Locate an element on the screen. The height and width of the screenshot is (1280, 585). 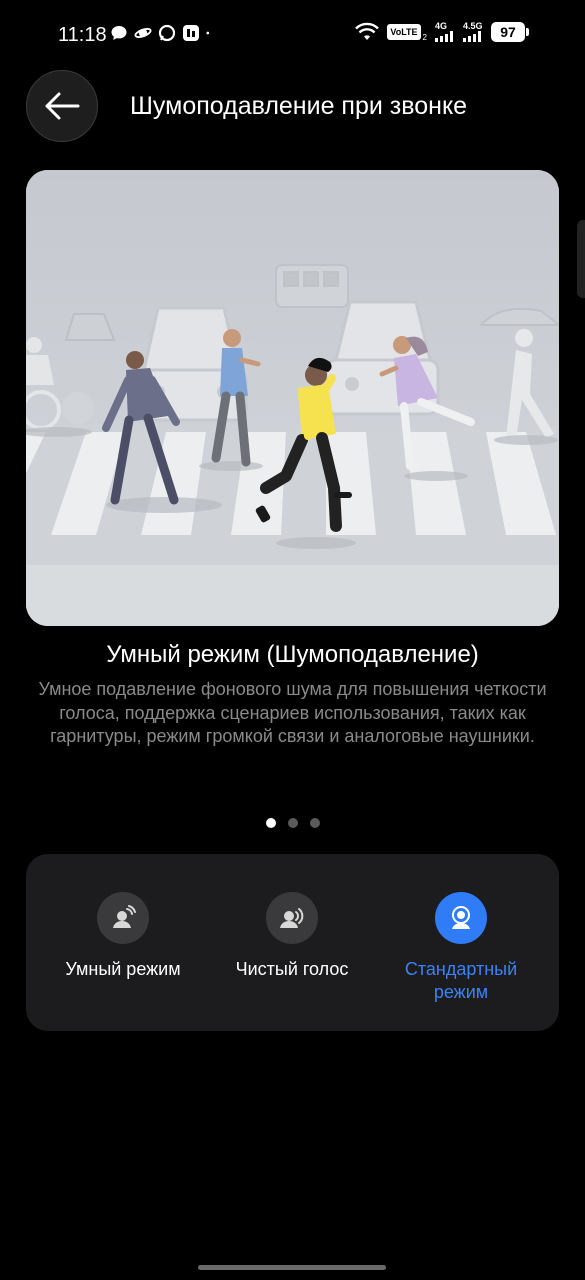
signal-sim2: 4.5G is located at coordinates (473, 32).